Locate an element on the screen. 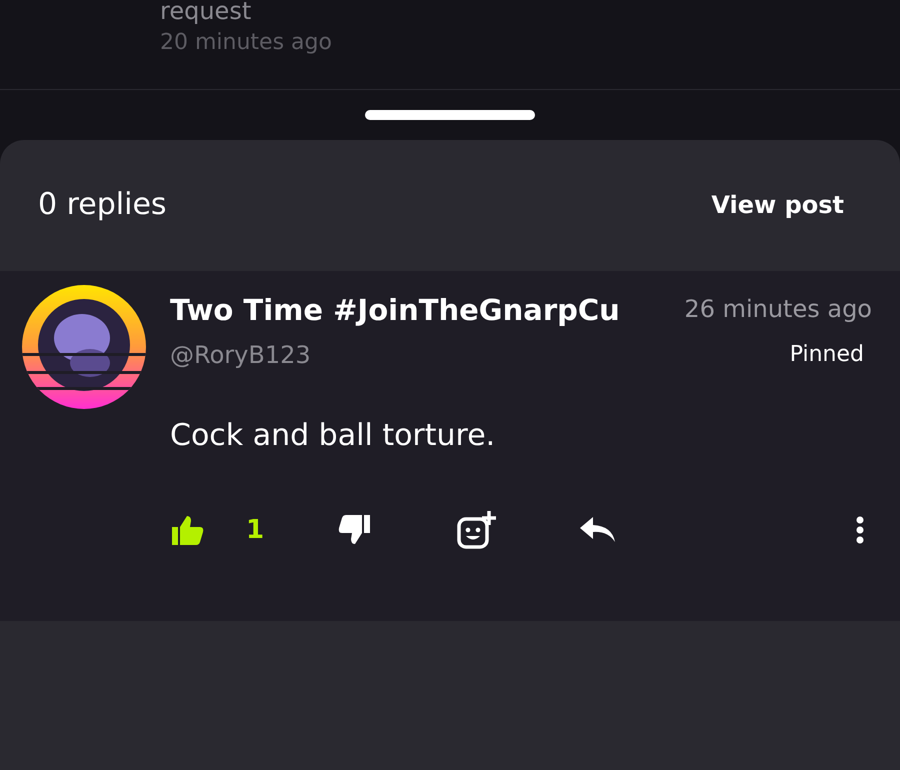 Image resolution: width=900 pixels, height=770 pixels. comment-time: 26 minutes ago is located at coordinates (778, 309).